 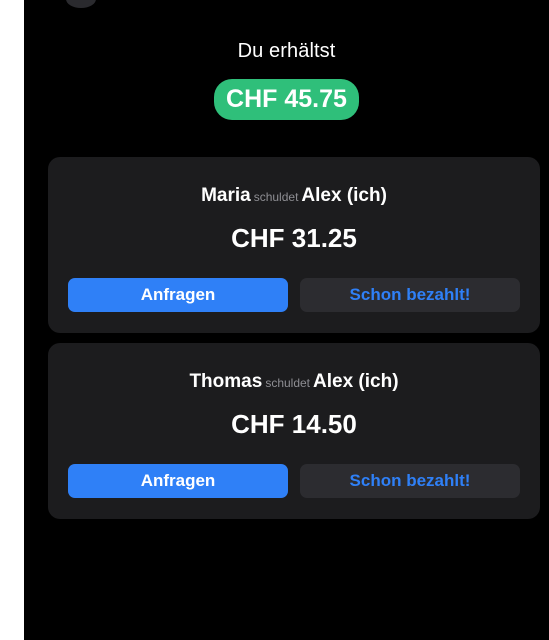 What do you see at coordinates (294, 238) in the screenshot?
I see `debt-amount: CHF 31.25` at bounding box center [294, 238].